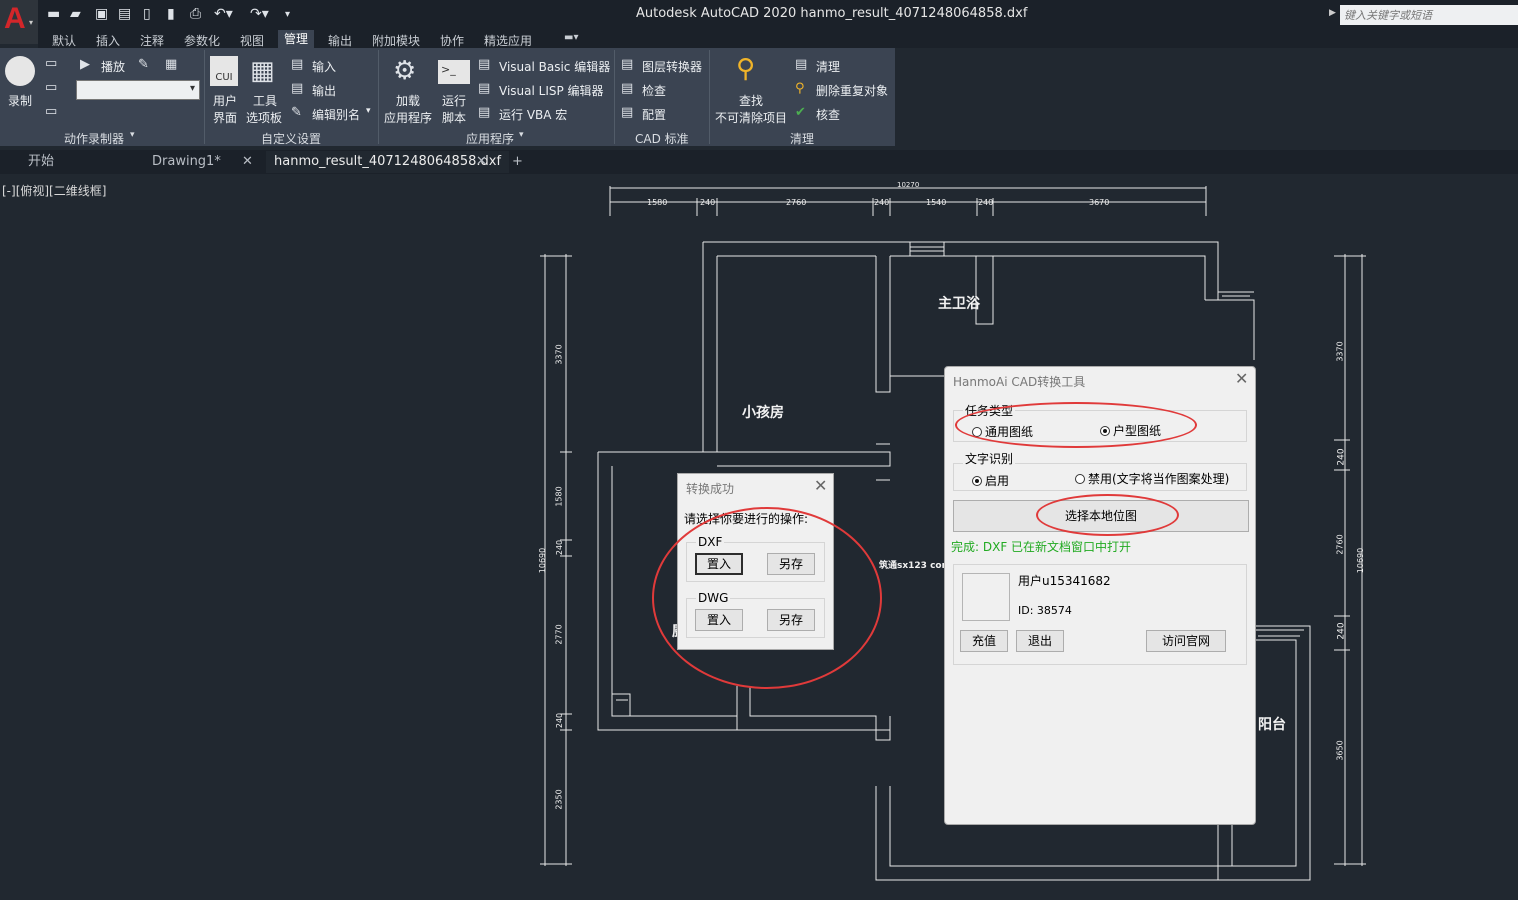 The image size is (1518, 900). I want to click on layer-translator-icon: ▤, so click(627, 64).